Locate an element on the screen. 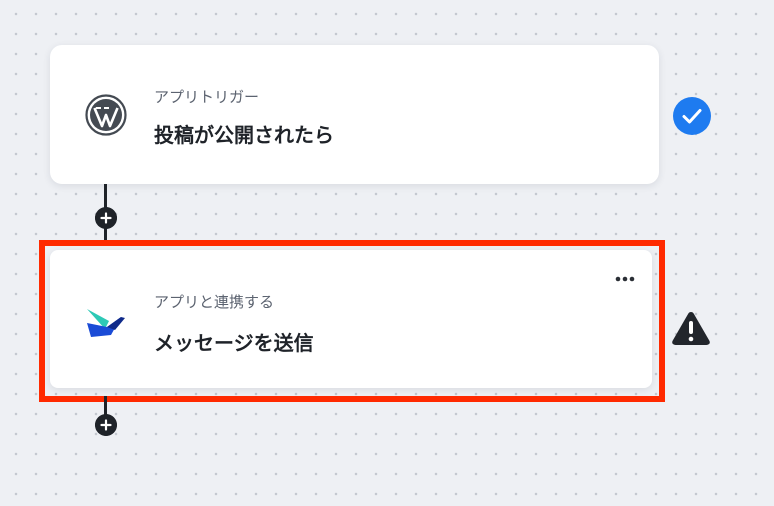 This screenshot has height=506, width=774. wordpress-icon is located at coordinates (106, 115).